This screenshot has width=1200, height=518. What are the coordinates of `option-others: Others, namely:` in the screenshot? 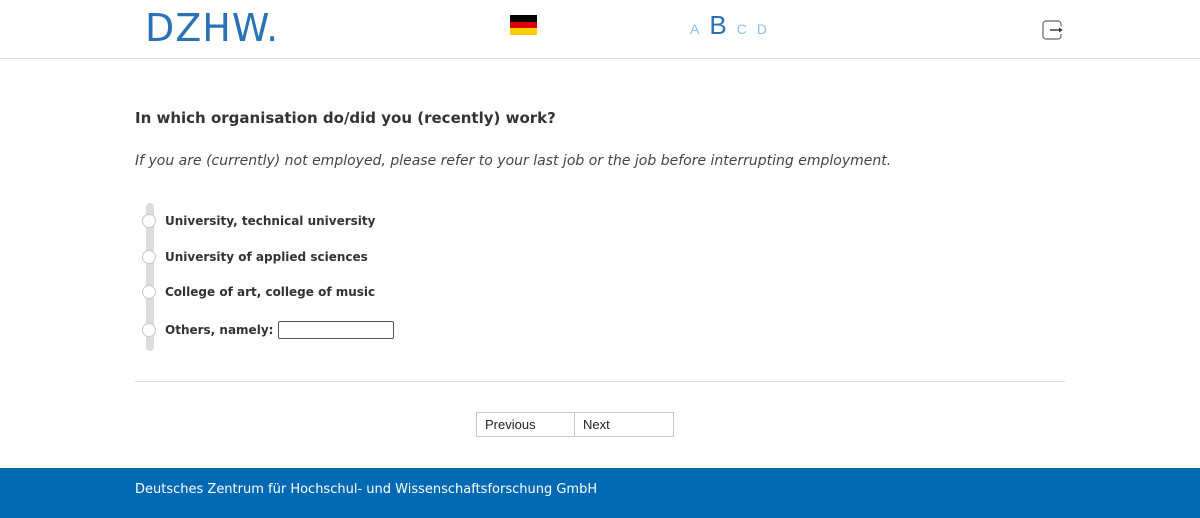 It's located at (268, 330).